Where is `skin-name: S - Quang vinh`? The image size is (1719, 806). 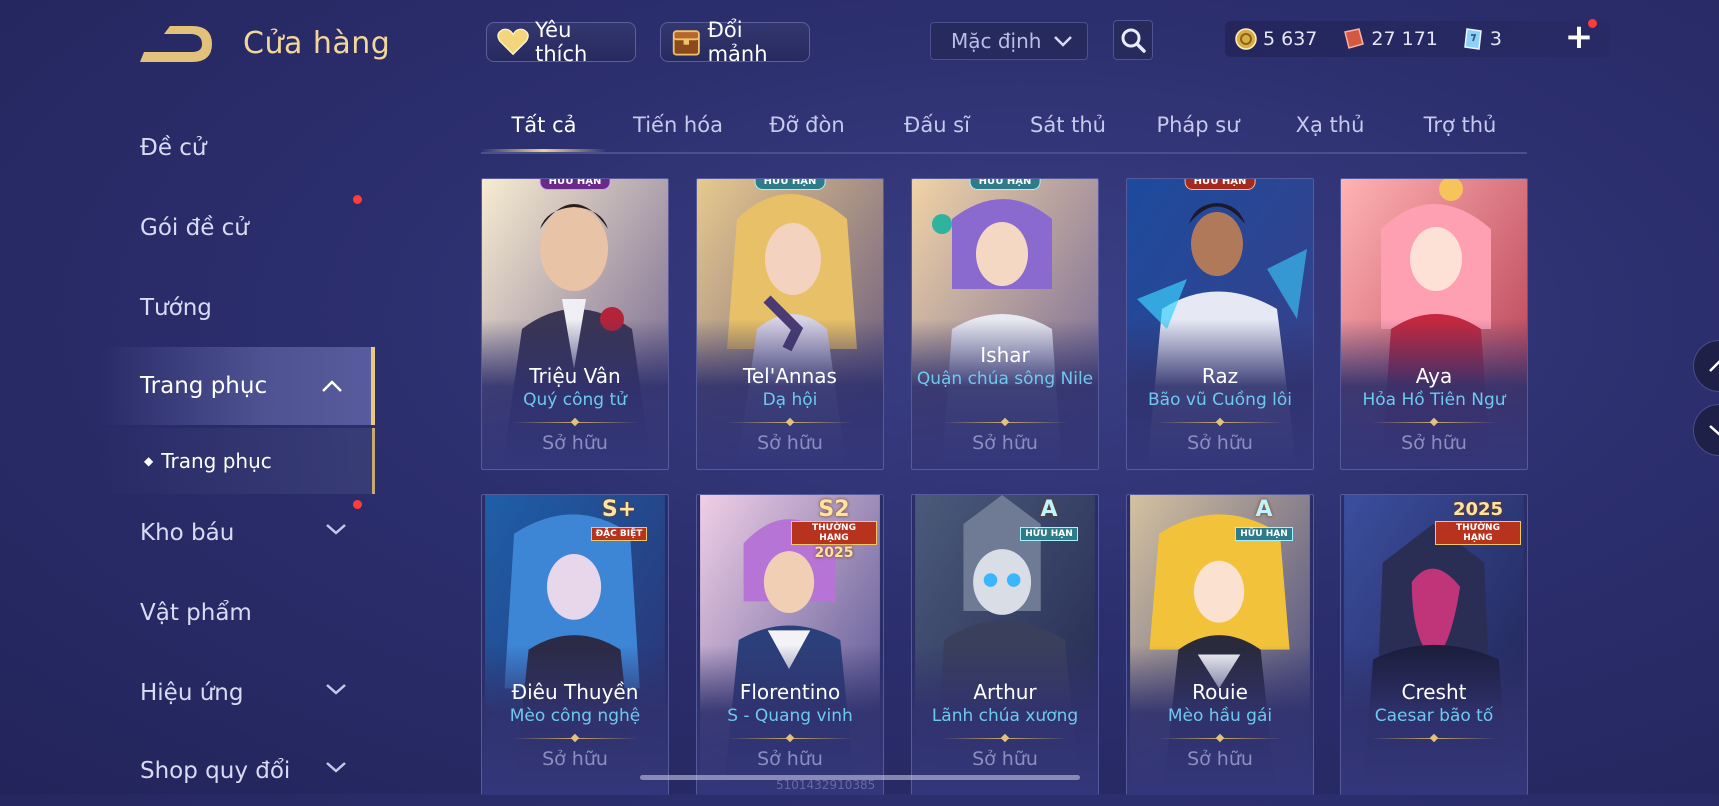 skin-name: S - Quang vinh is located at coordinates (790, 716).